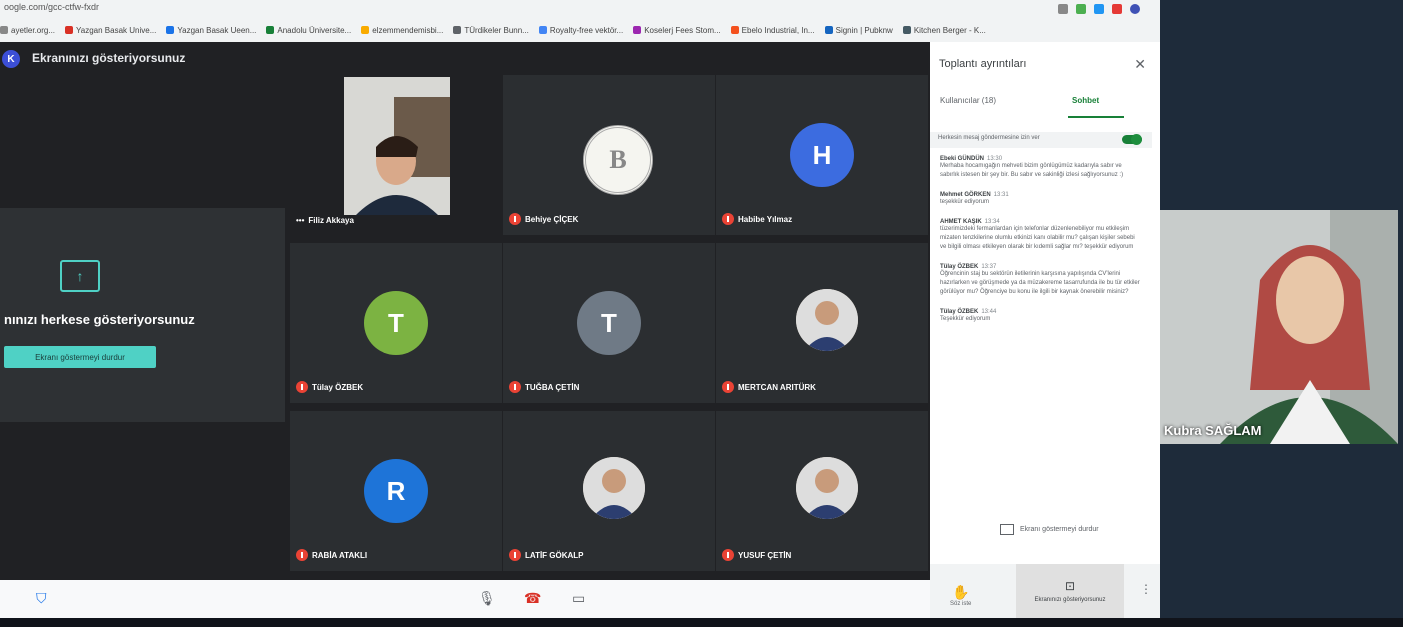  I want to click on participant-tile: LATİF GÖKALP, so click(609, 491).